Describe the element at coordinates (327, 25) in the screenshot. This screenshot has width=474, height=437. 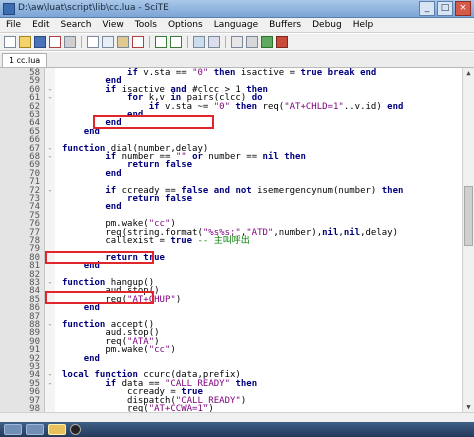
I see `menu-debug: Debug` at that location.